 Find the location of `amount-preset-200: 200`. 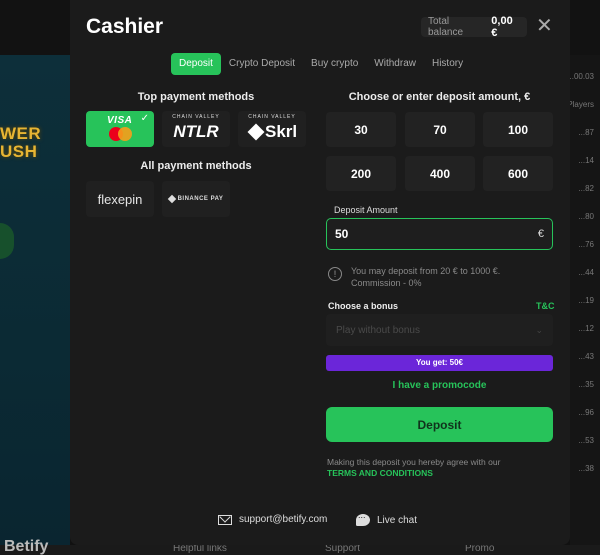

amount-preset-200: 200 is located at coordinates (361, 173).